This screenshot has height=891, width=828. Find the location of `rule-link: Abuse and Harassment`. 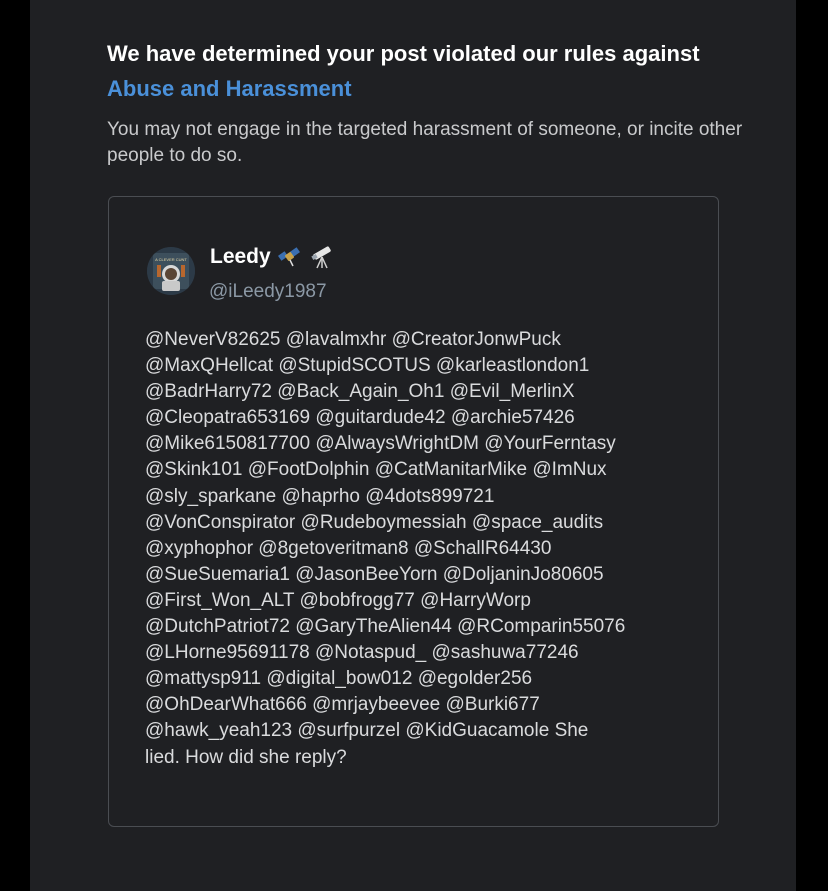

rule-link: Abuse and Harassment is located at coordinates (229, 88).